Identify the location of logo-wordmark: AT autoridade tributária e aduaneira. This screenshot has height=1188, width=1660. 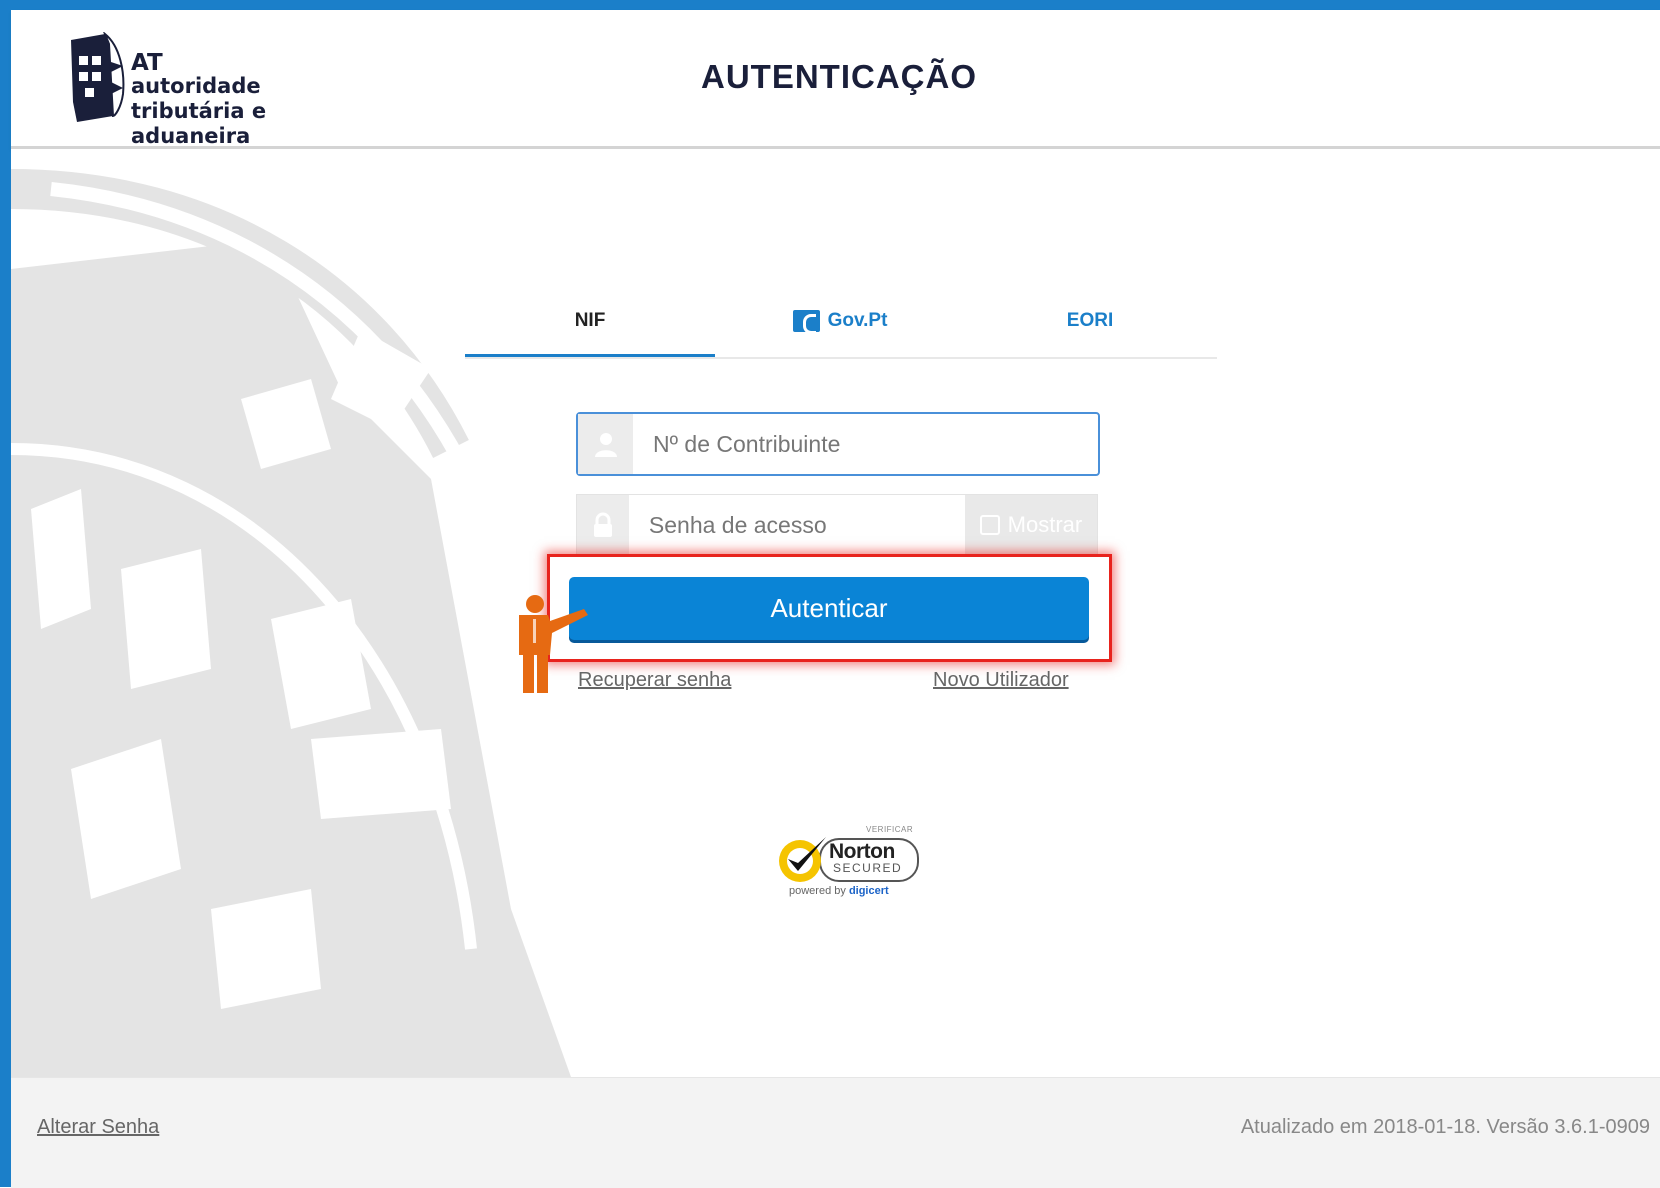
(248, 100).